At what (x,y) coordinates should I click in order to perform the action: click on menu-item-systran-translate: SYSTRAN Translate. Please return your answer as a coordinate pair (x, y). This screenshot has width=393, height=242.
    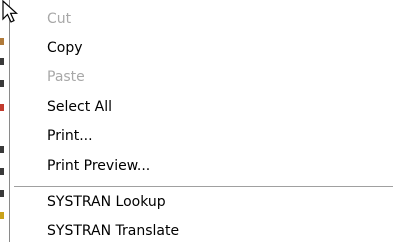
    Looking at the image, I should click on (201, 231).